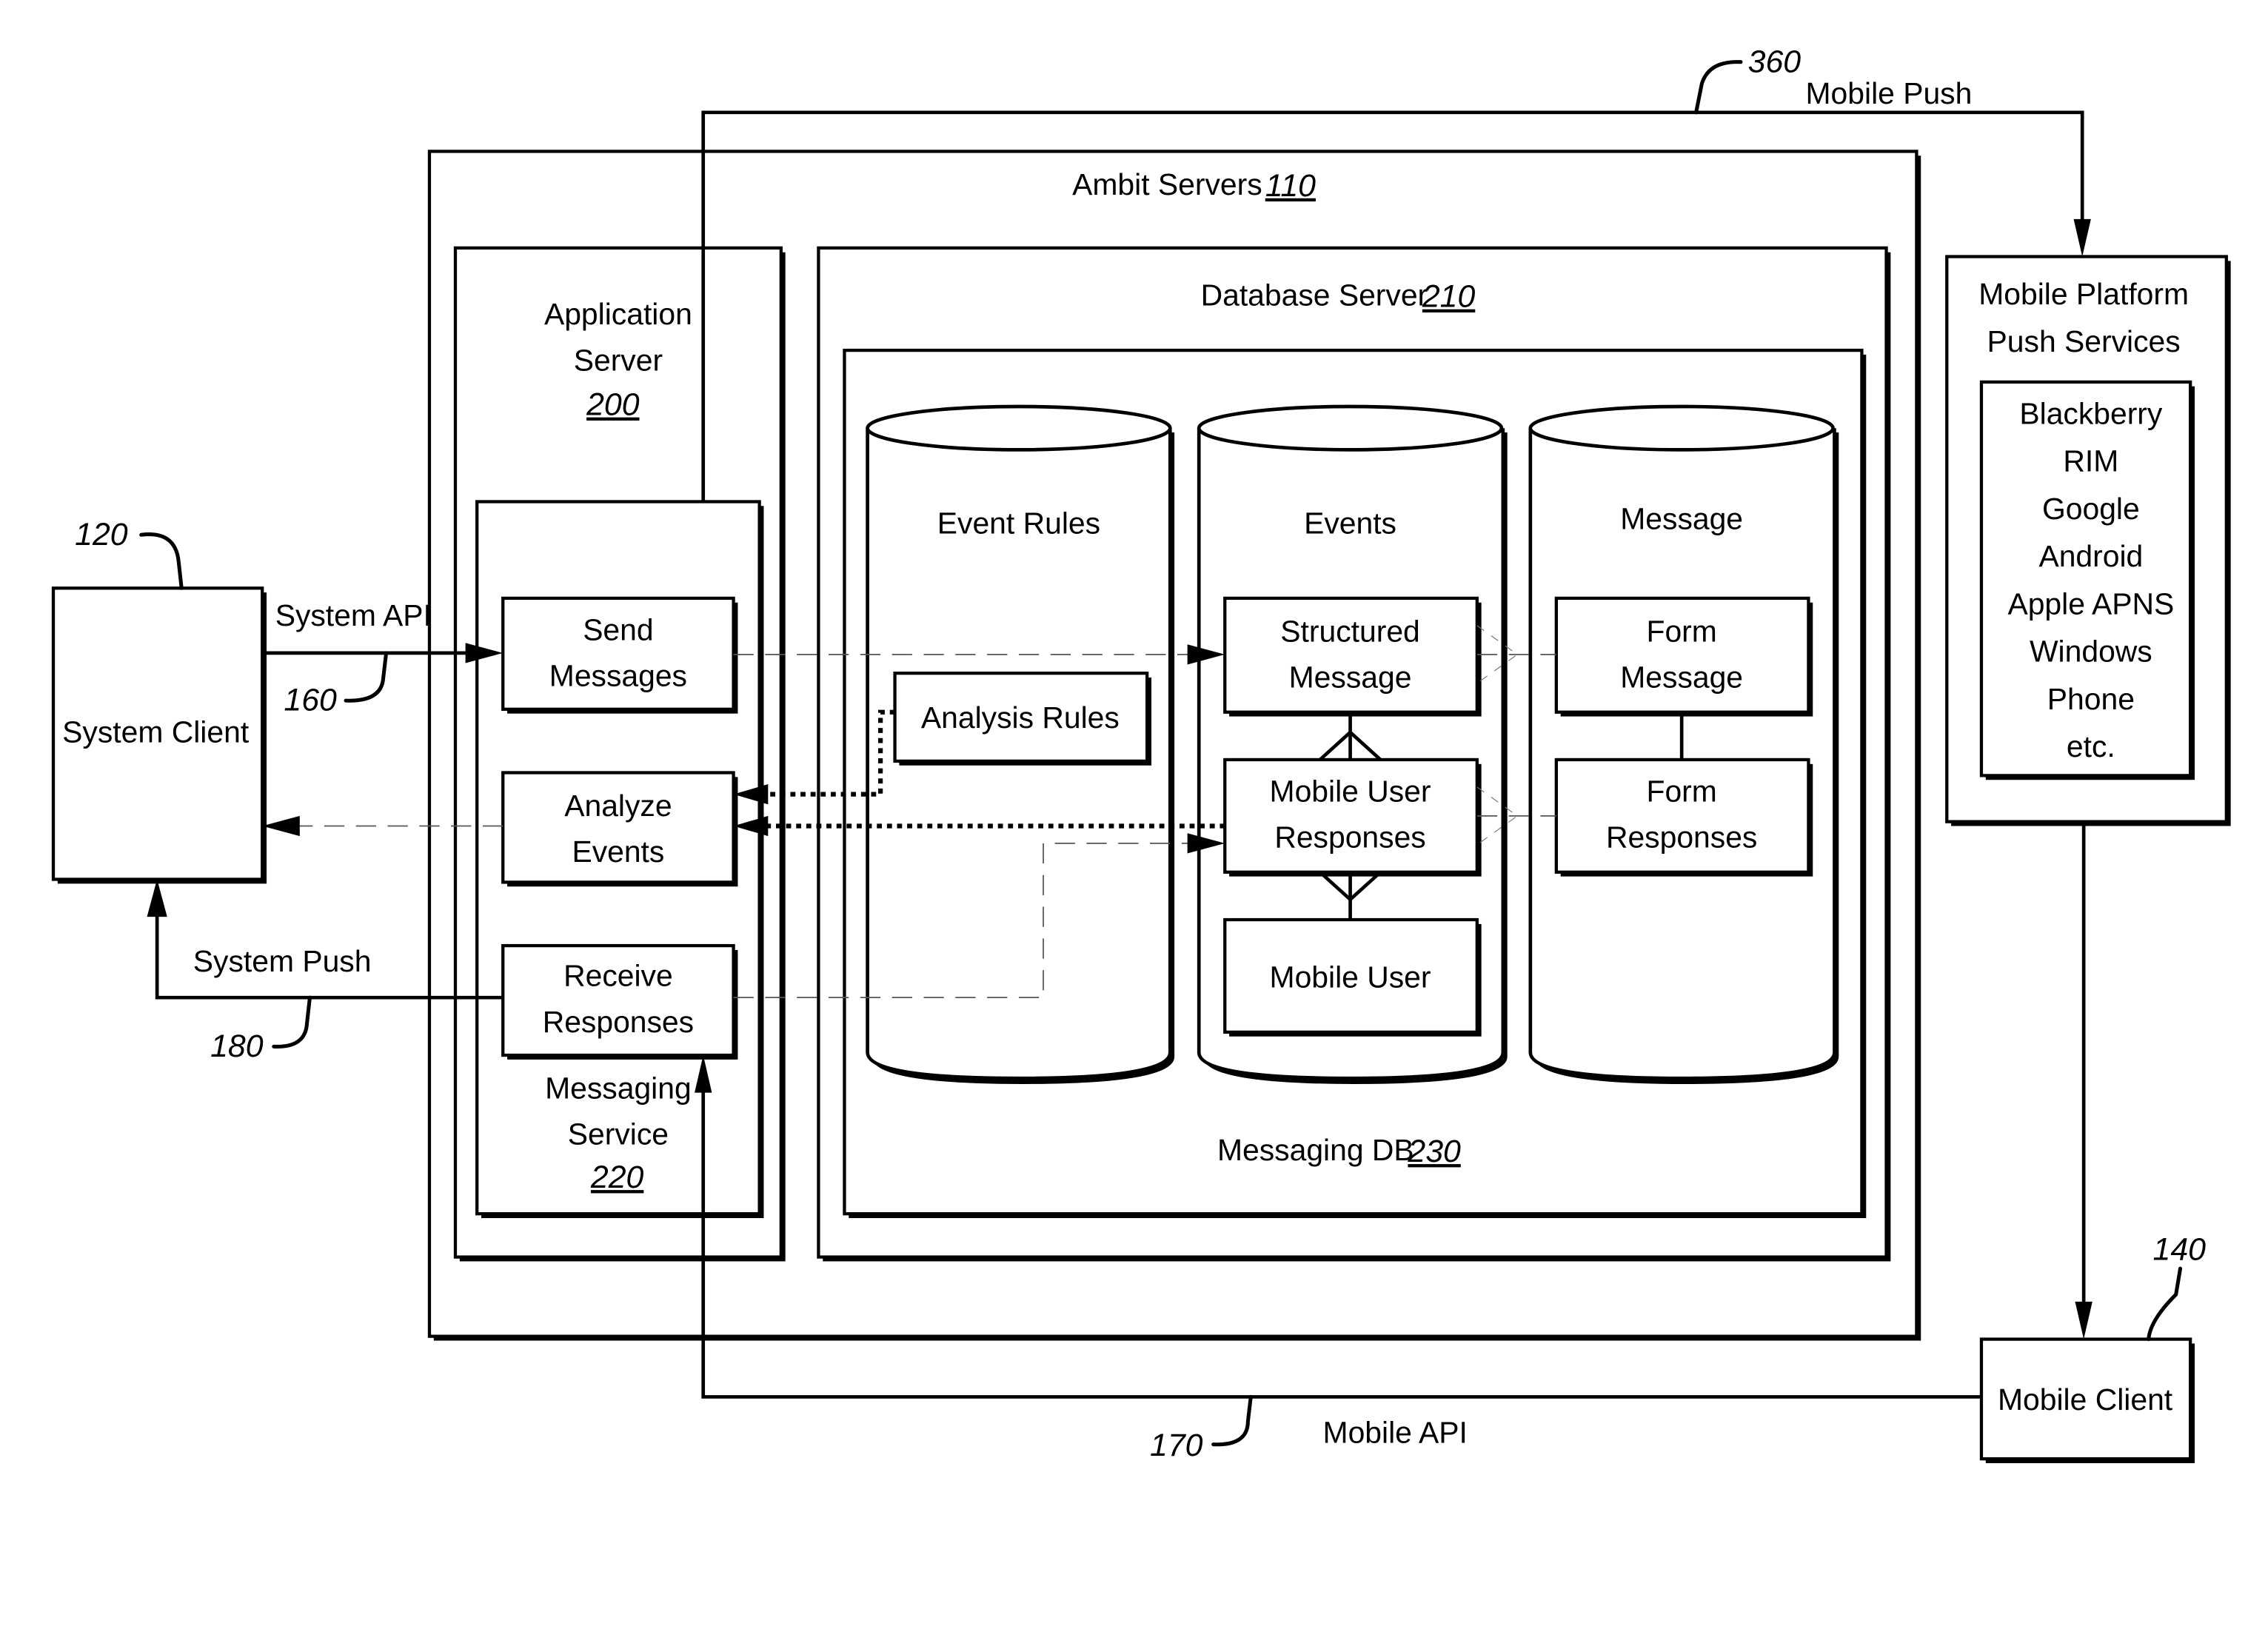 Image resolution: width=2248 pixels, height=1652 pixels. What do you see at coordinates (2091, 746) in the screenshot?
I see `push-service-item: etc.` at bounding box center [2091, 746].